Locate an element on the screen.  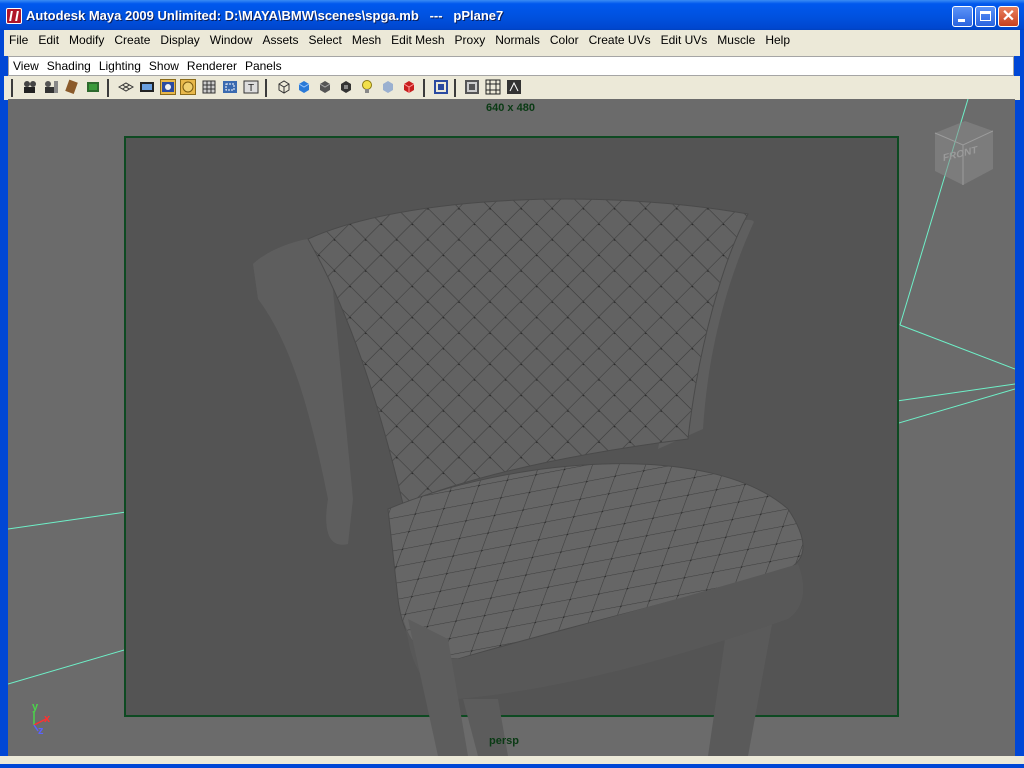
menu-assets: Assets is located at coordinates (280, 40).